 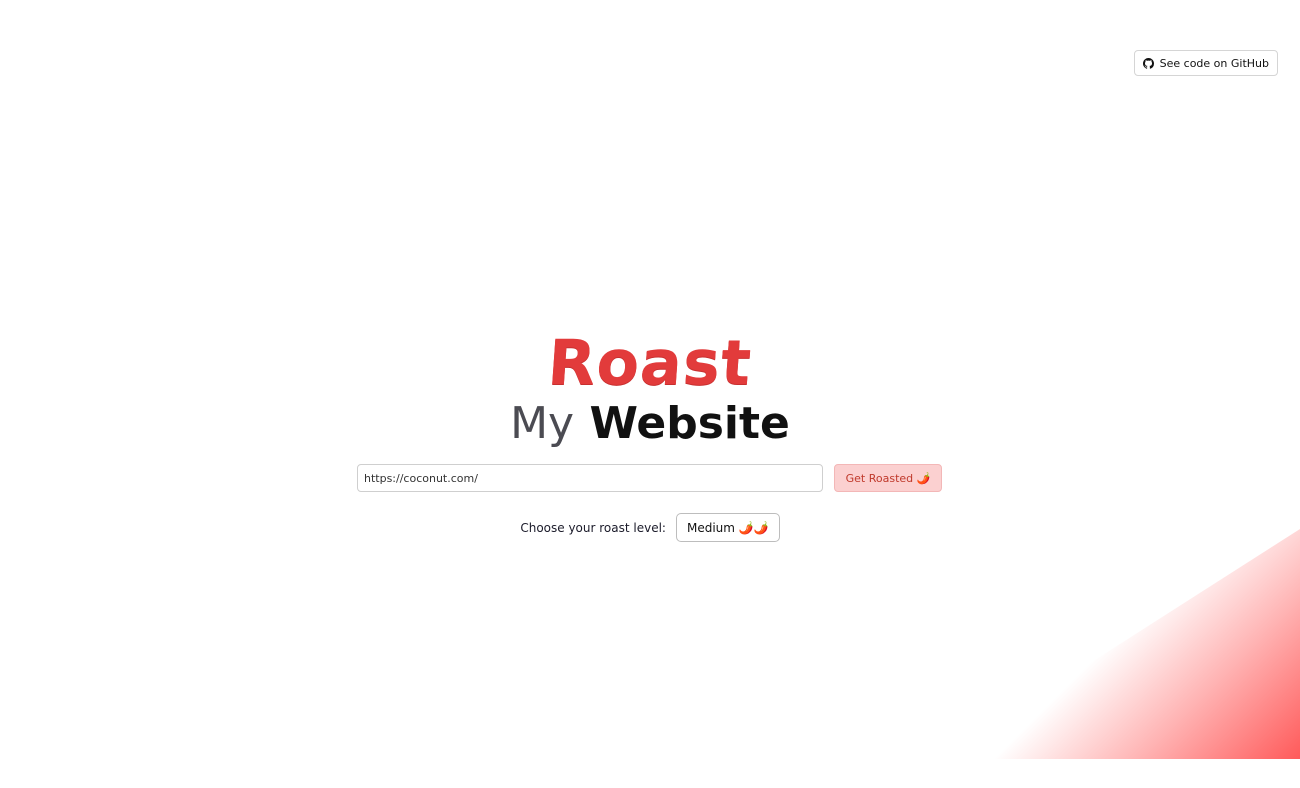 What do you see at coordinates (590, 478) in the screenshot?
I see `url-input` at bounding box center [590, 478].